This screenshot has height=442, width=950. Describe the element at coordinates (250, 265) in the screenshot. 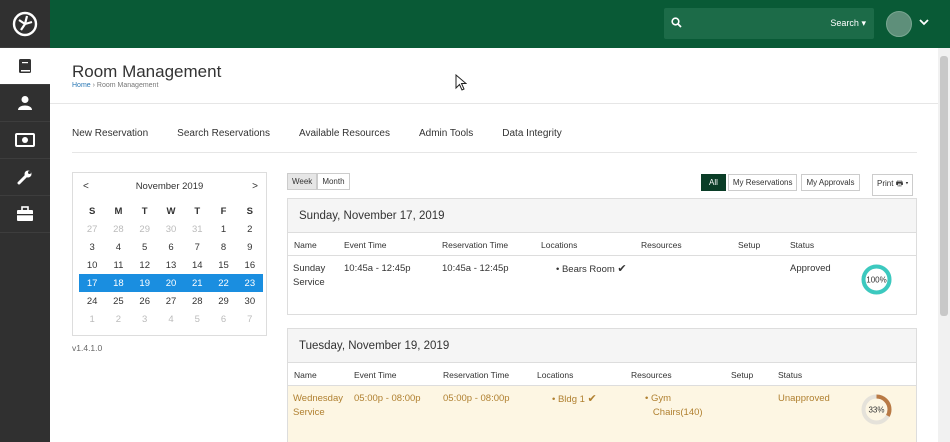

I see `calendar-day: 16` at that location.